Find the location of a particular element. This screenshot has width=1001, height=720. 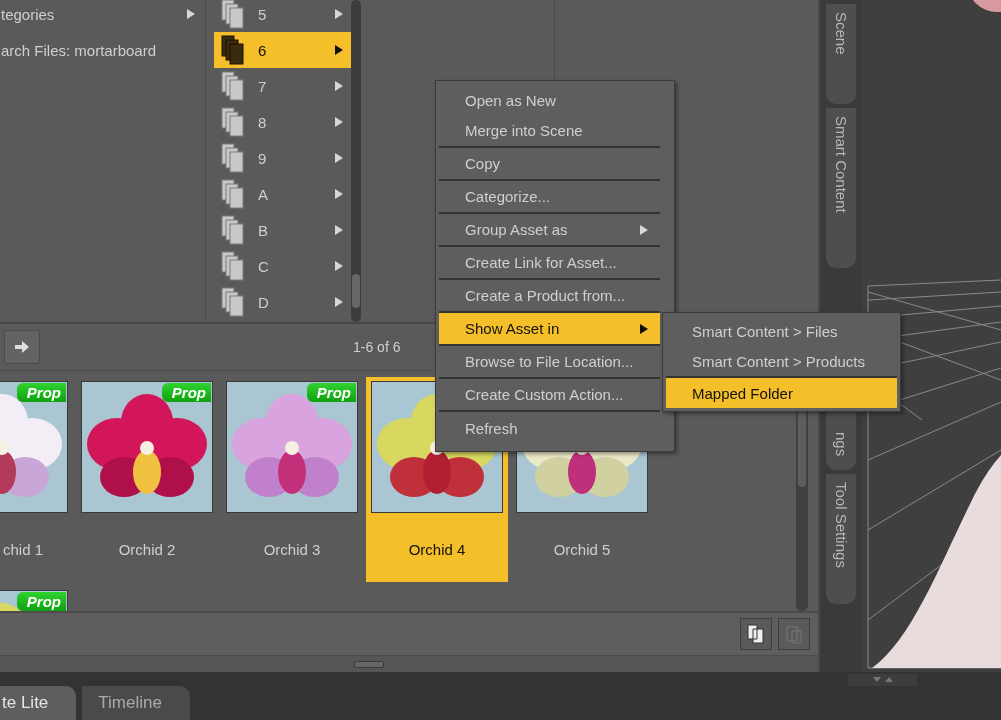

category-item: arch Files: mortarboard is located at coordinates (102, 50).